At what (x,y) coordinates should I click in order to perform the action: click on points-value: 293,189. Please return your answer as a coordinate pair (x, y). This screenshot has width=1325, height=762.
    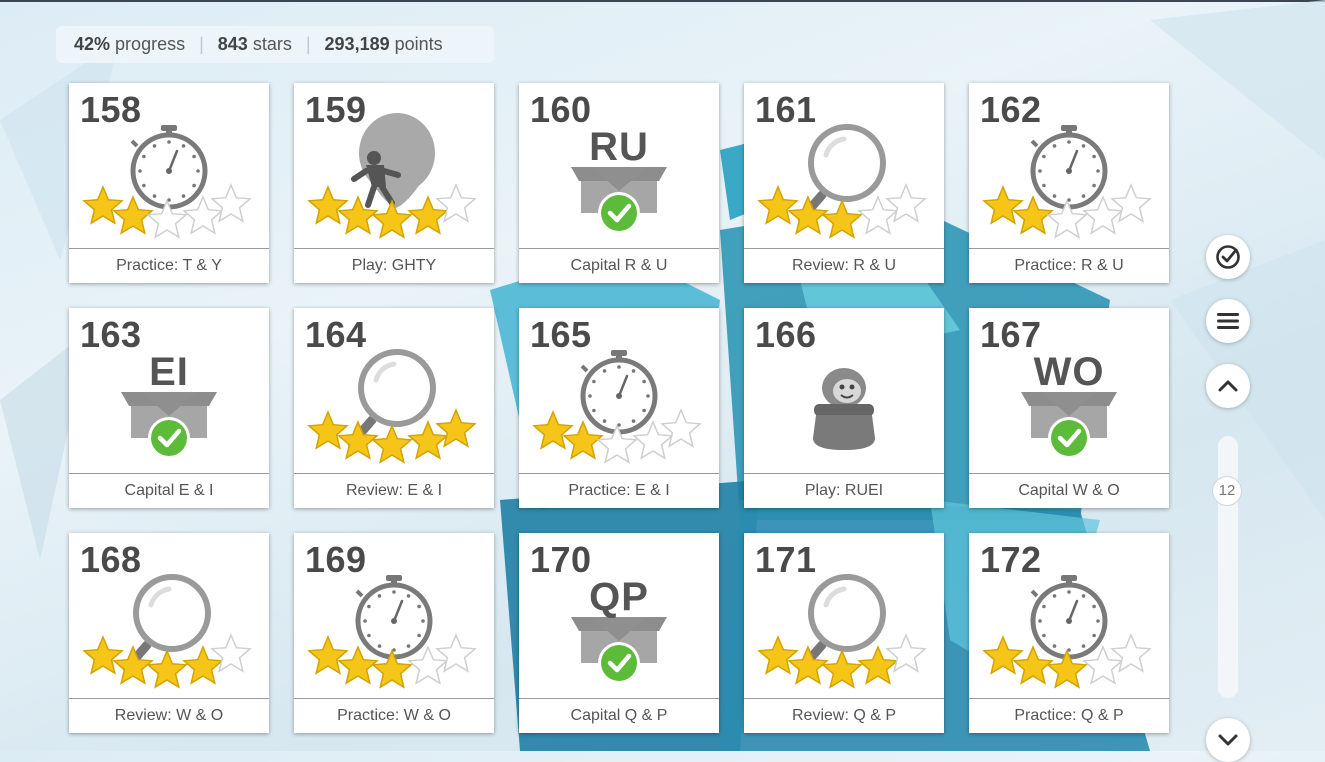
    Looking at the image, I should click on (357, 44).